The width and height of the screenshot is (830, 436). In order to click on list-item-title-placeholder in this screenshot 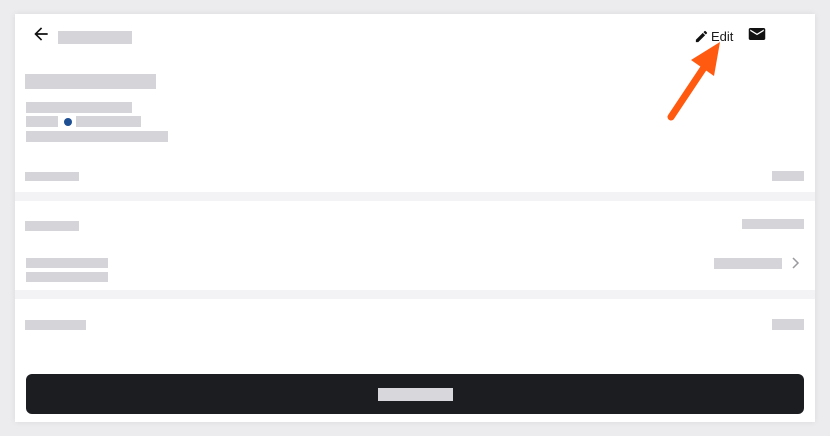, I will do `click(67, 263)`.